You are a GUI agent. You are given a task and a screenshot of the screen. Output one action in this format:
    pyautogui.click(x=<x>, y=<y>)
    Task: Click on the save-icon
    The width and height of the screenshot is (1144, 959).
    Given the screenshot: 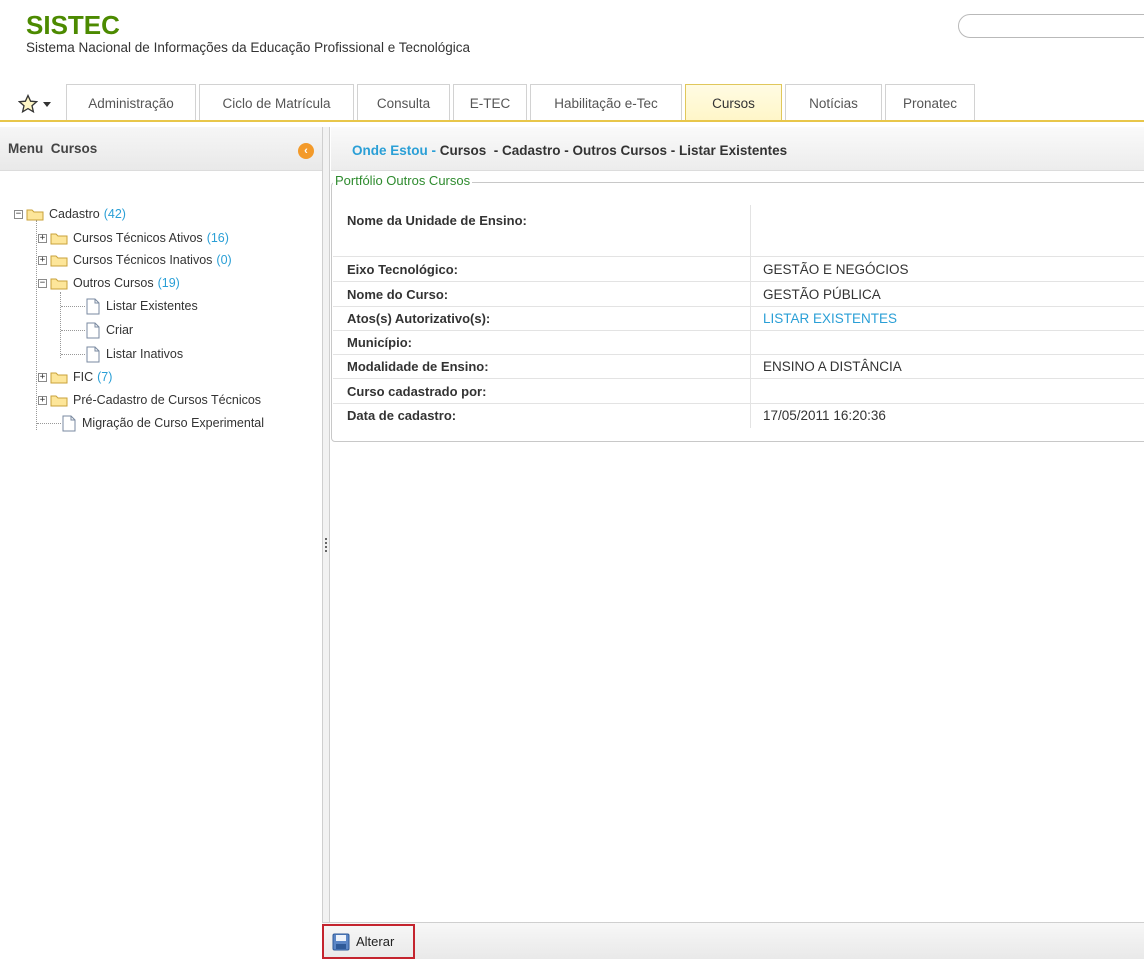 What is the action you would take?
    pyautogui.click(x=341, y=941)
    